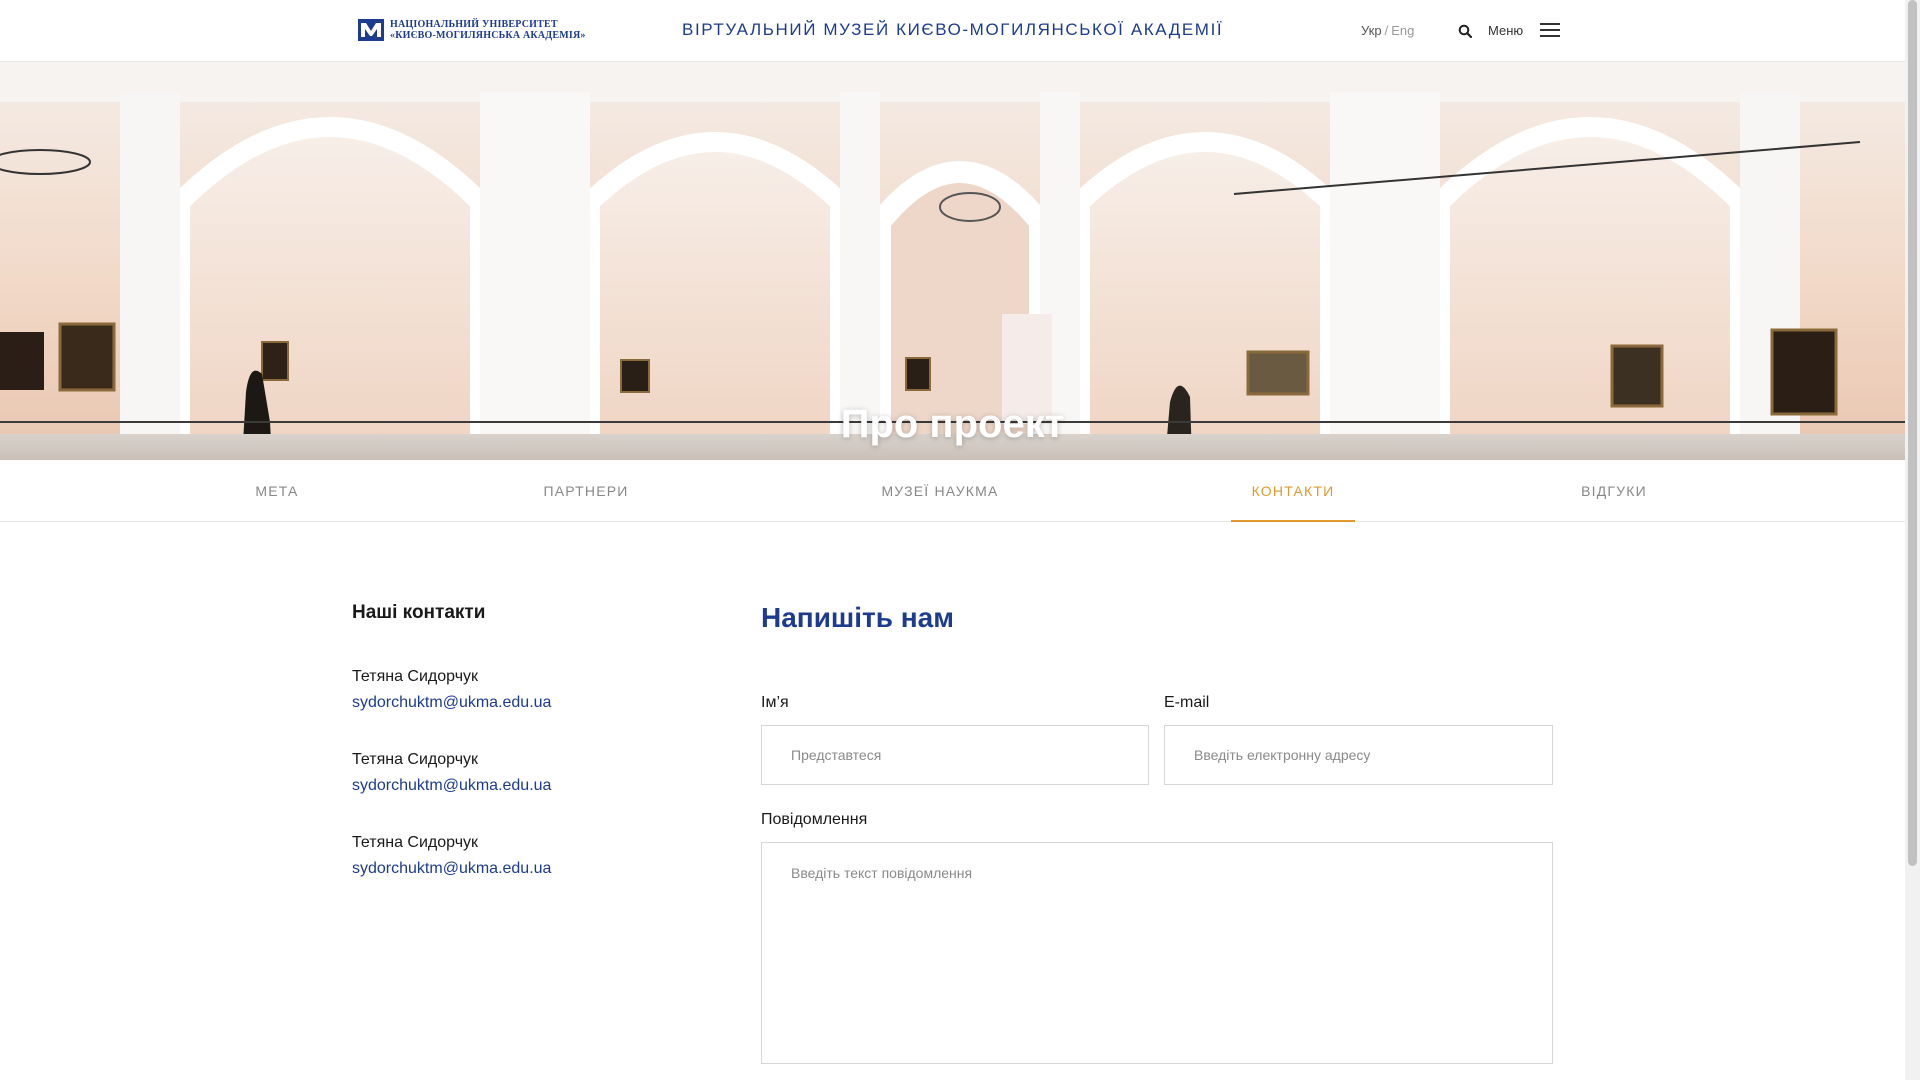 The height and width of the screenshot is (1080, 1920). Describe the element at coordinates (277, 491) in the screenshot. I see `tab-meta: МЕТА` at that location.